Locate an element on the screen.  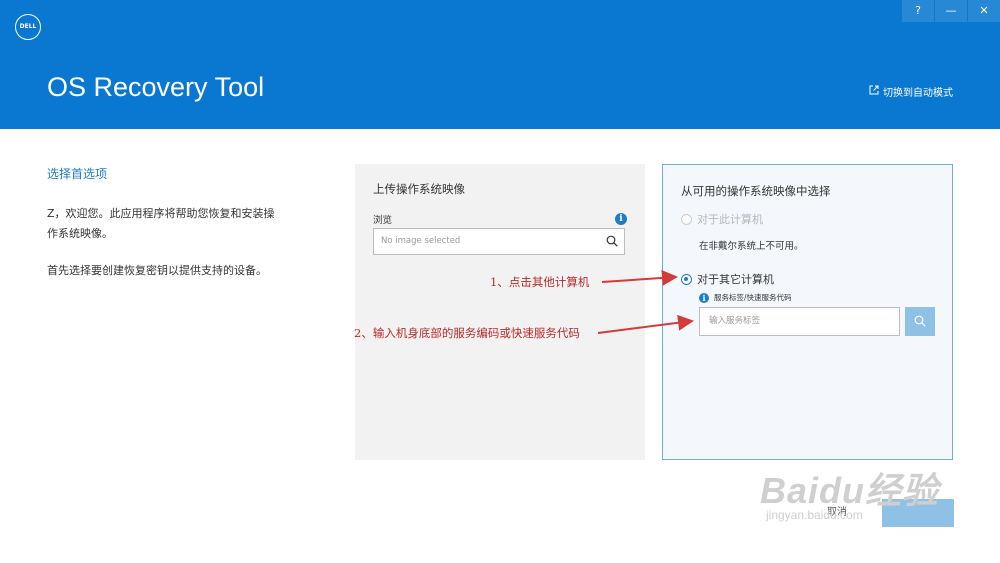
annotation-step1: 1、点击其他计算机 is located at coordinates (540, 282).